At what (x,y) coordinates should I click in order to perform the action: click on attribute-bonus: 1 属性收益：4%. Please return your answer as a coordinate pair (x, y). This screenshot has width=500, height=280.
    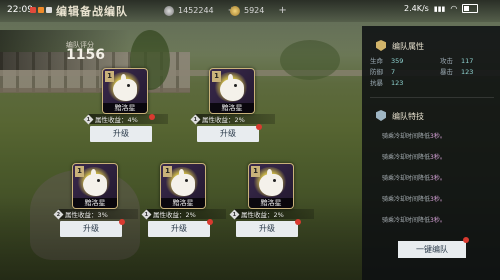
    Looking at the image, I should click on (125, 119).